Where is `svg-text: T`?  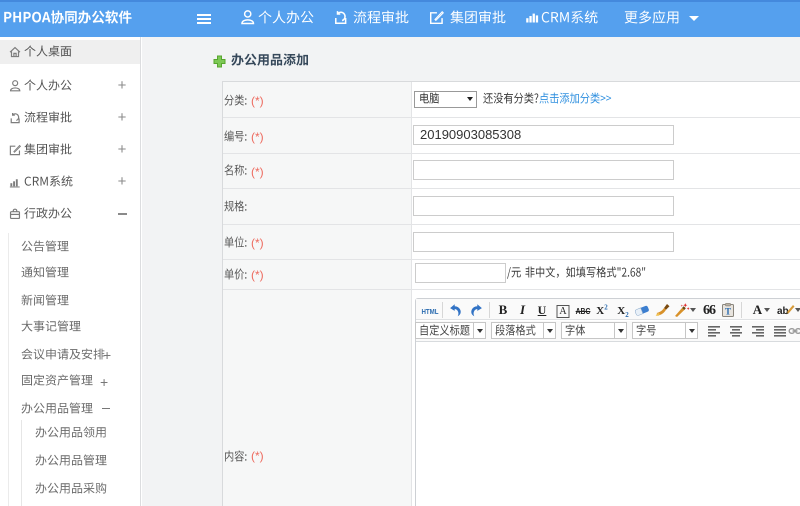
svg-text: T is located at coordinates (728, 312).